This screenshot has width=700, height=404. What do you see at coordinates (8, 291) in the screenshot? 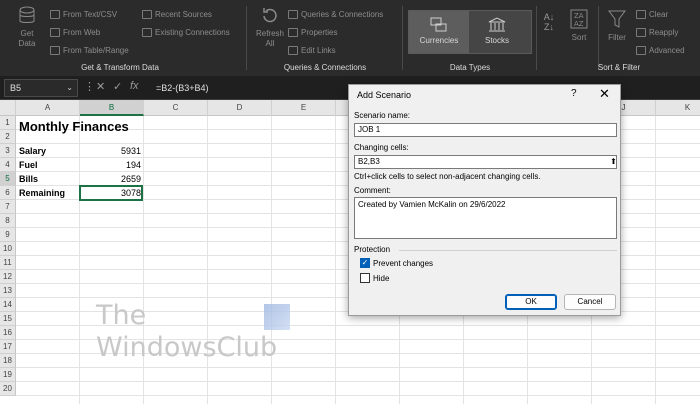
I see `row-header-13: 13` at bounding box center [8, 291].